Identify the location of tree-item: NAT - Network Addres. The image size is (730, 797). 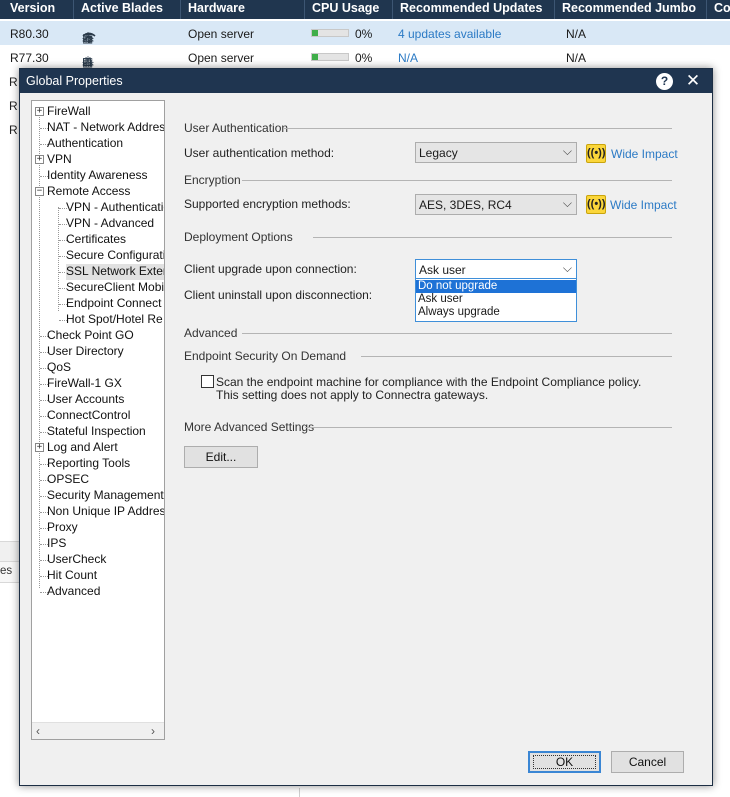
(105, 128).